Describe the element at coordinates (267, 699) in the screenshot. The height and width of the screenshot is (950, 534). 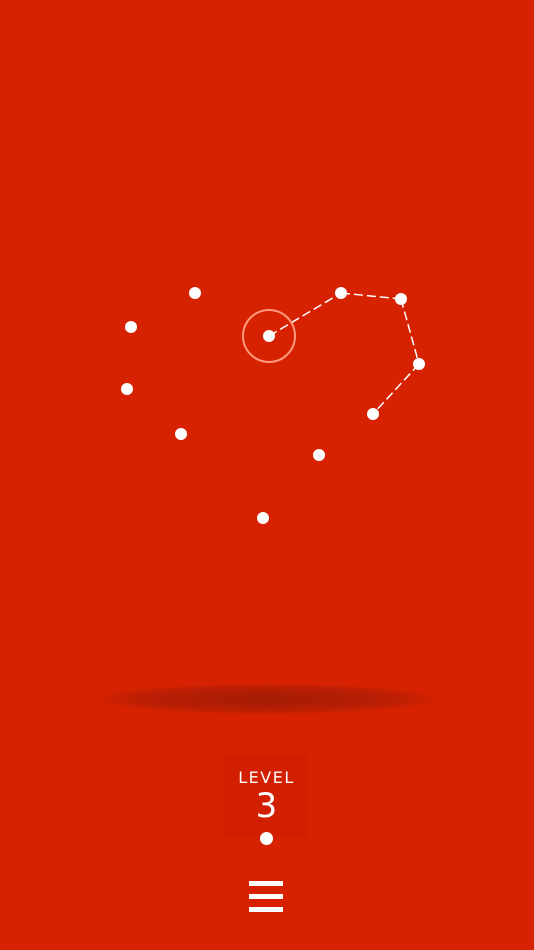
I see `board-shadow` at that location.